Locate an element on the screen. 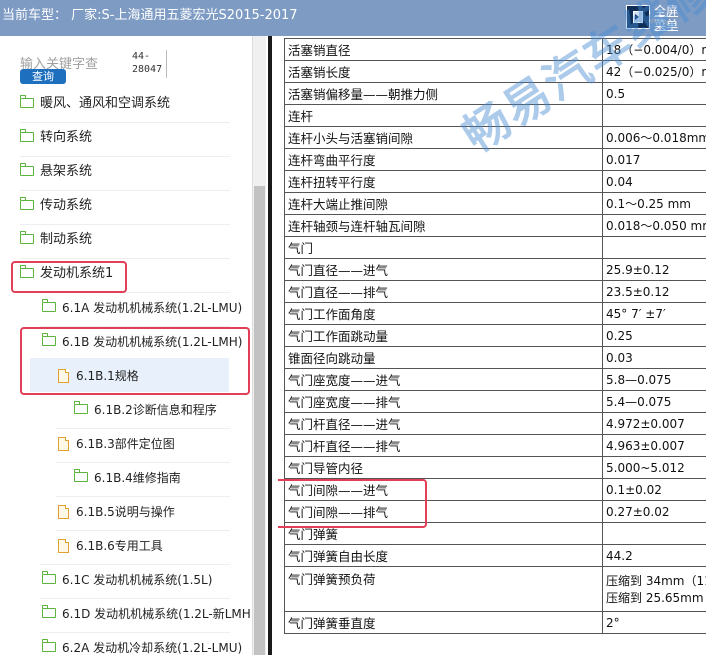  spec-name: 气门弹簧预负荷 is located at coordinates (443, 589).